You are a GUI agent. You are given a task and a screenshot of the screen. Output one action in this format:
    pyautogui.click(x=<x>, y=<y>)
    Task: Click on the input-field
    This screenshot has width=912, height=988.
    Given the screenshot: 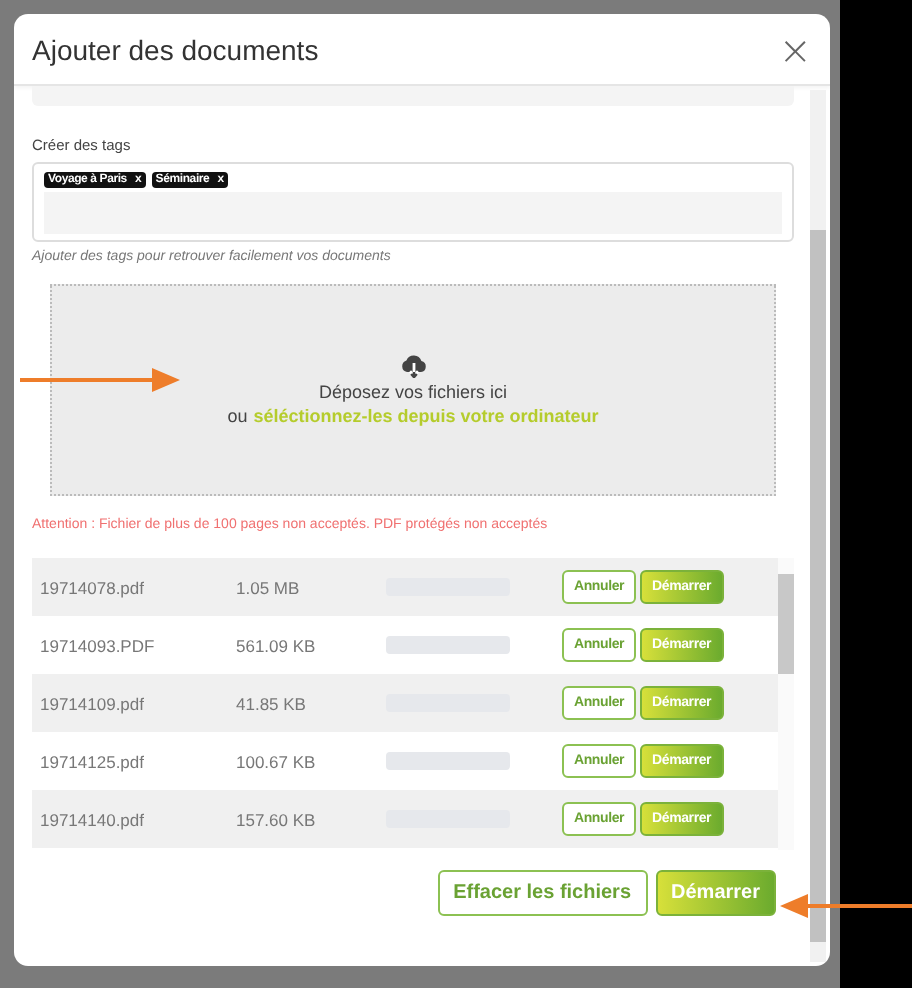 What is the action you would take?
    pyautogui.click(x=413, y=96)
    